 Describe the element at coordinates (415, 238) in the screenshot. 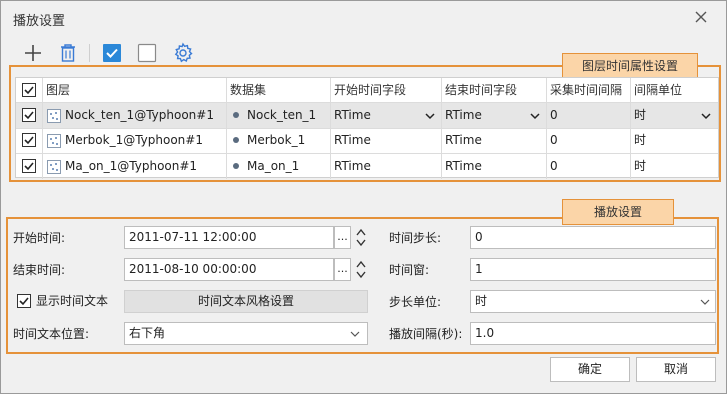

I see `time-step-label: 时间步长:` at that location.